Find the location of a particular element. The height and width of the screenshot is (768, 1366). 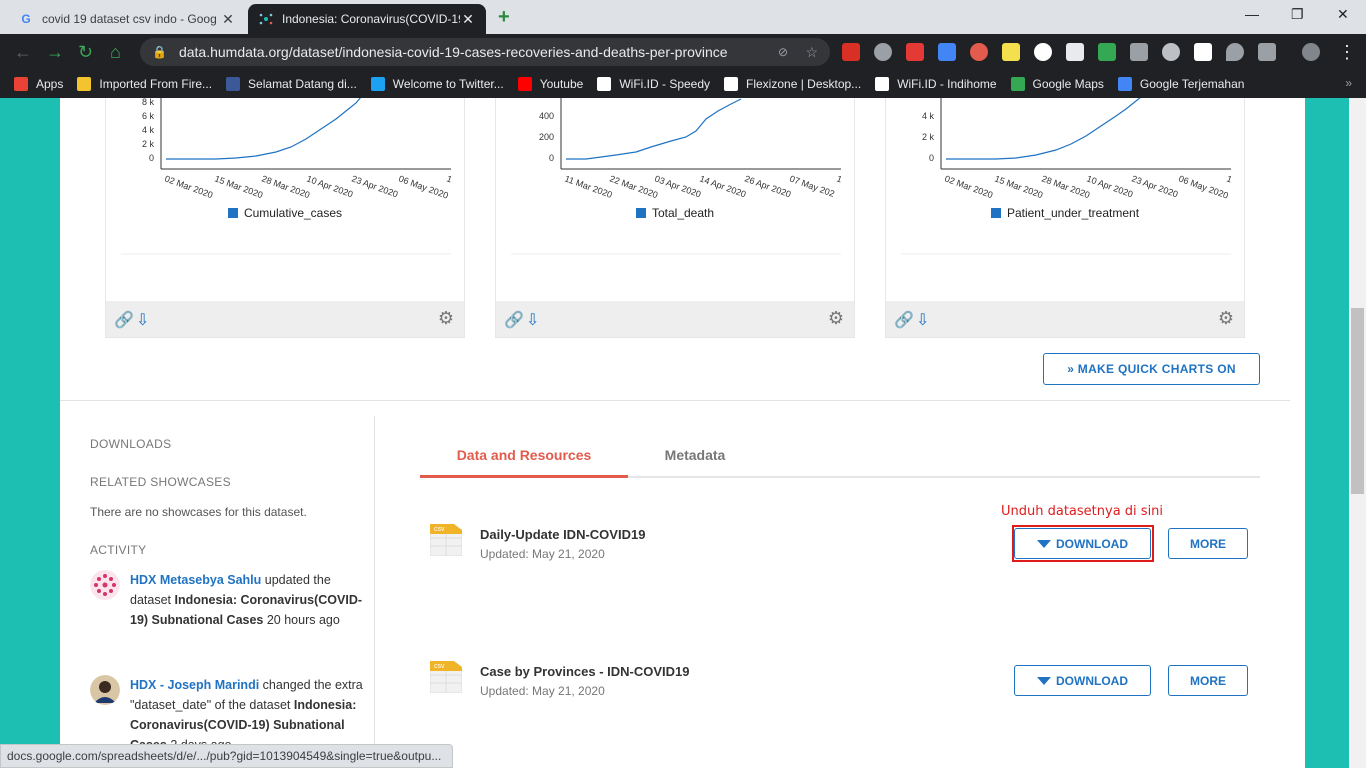

activity-user-link: HDX Metasebya Sahlu is located at coordinates (195, 580).